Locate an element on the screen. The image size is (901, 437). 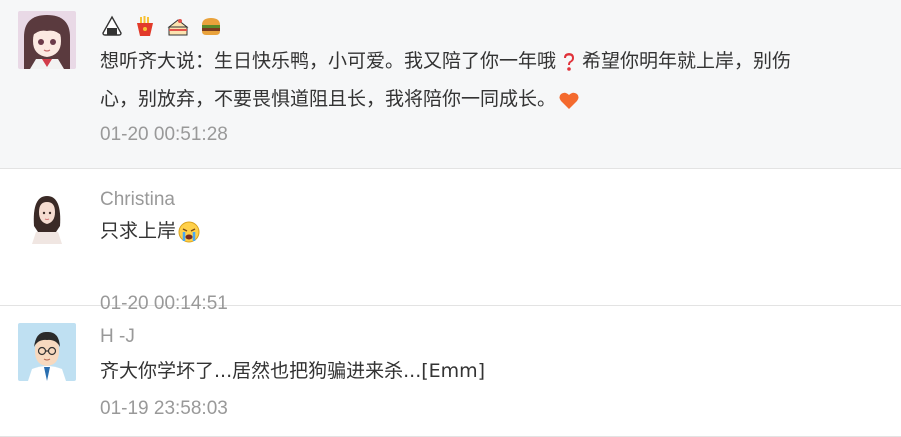
comment-text: 希望你明年就上岸，别伤 is located at coordinates (687, 61).